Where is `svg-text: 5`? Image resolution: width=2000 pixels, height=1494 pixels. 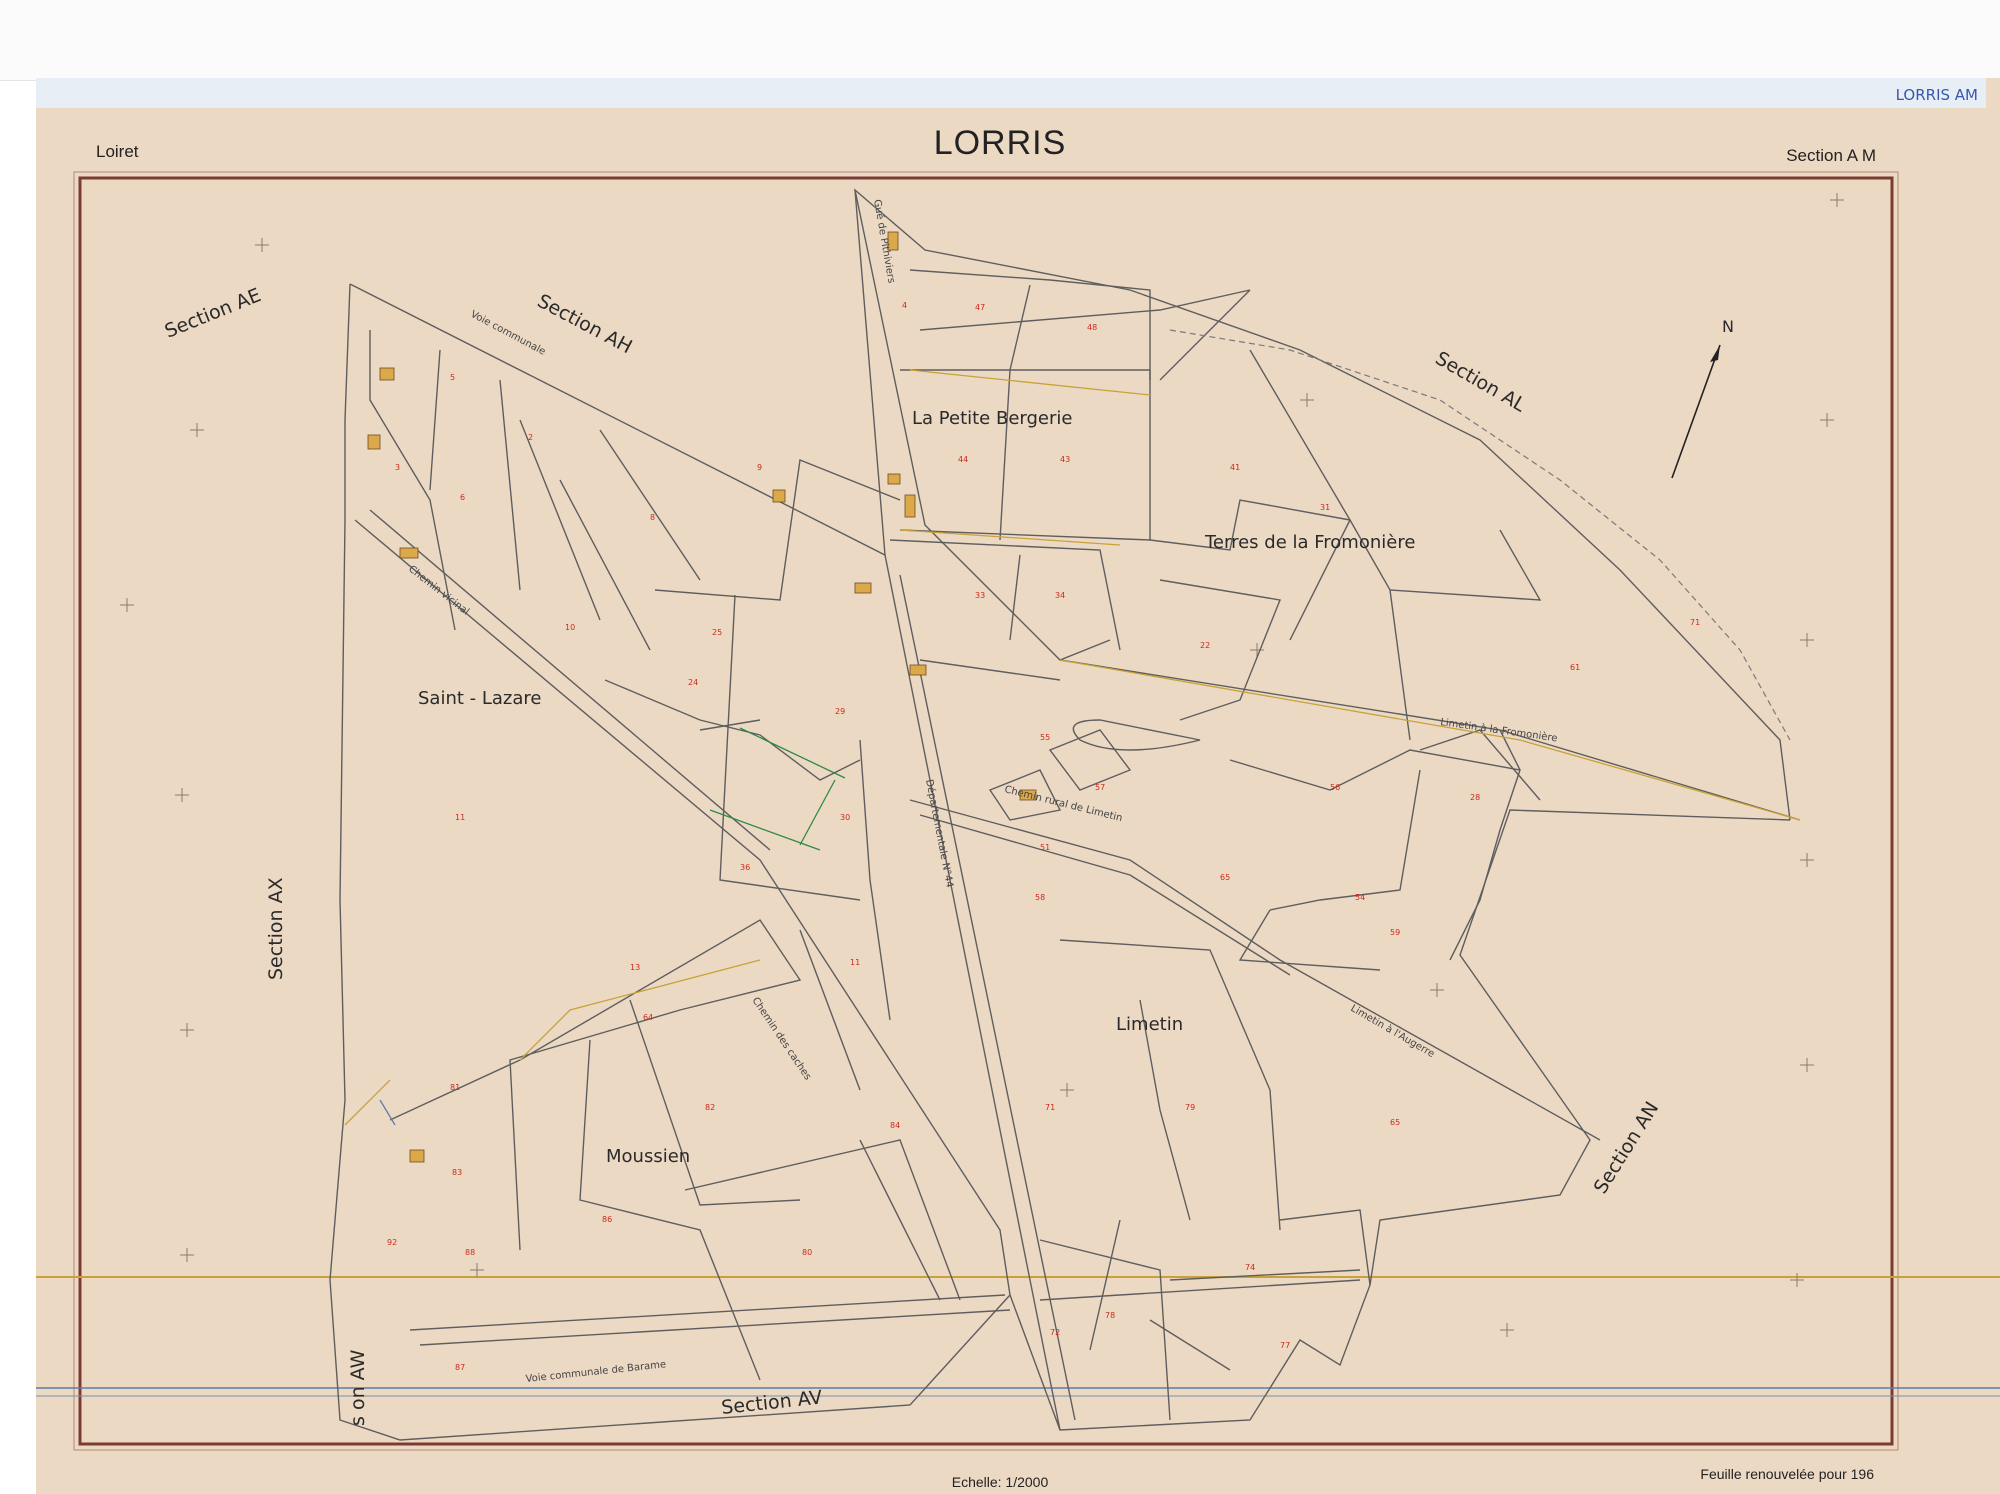 svg-text: 5 is located at coordinates (452, 377).